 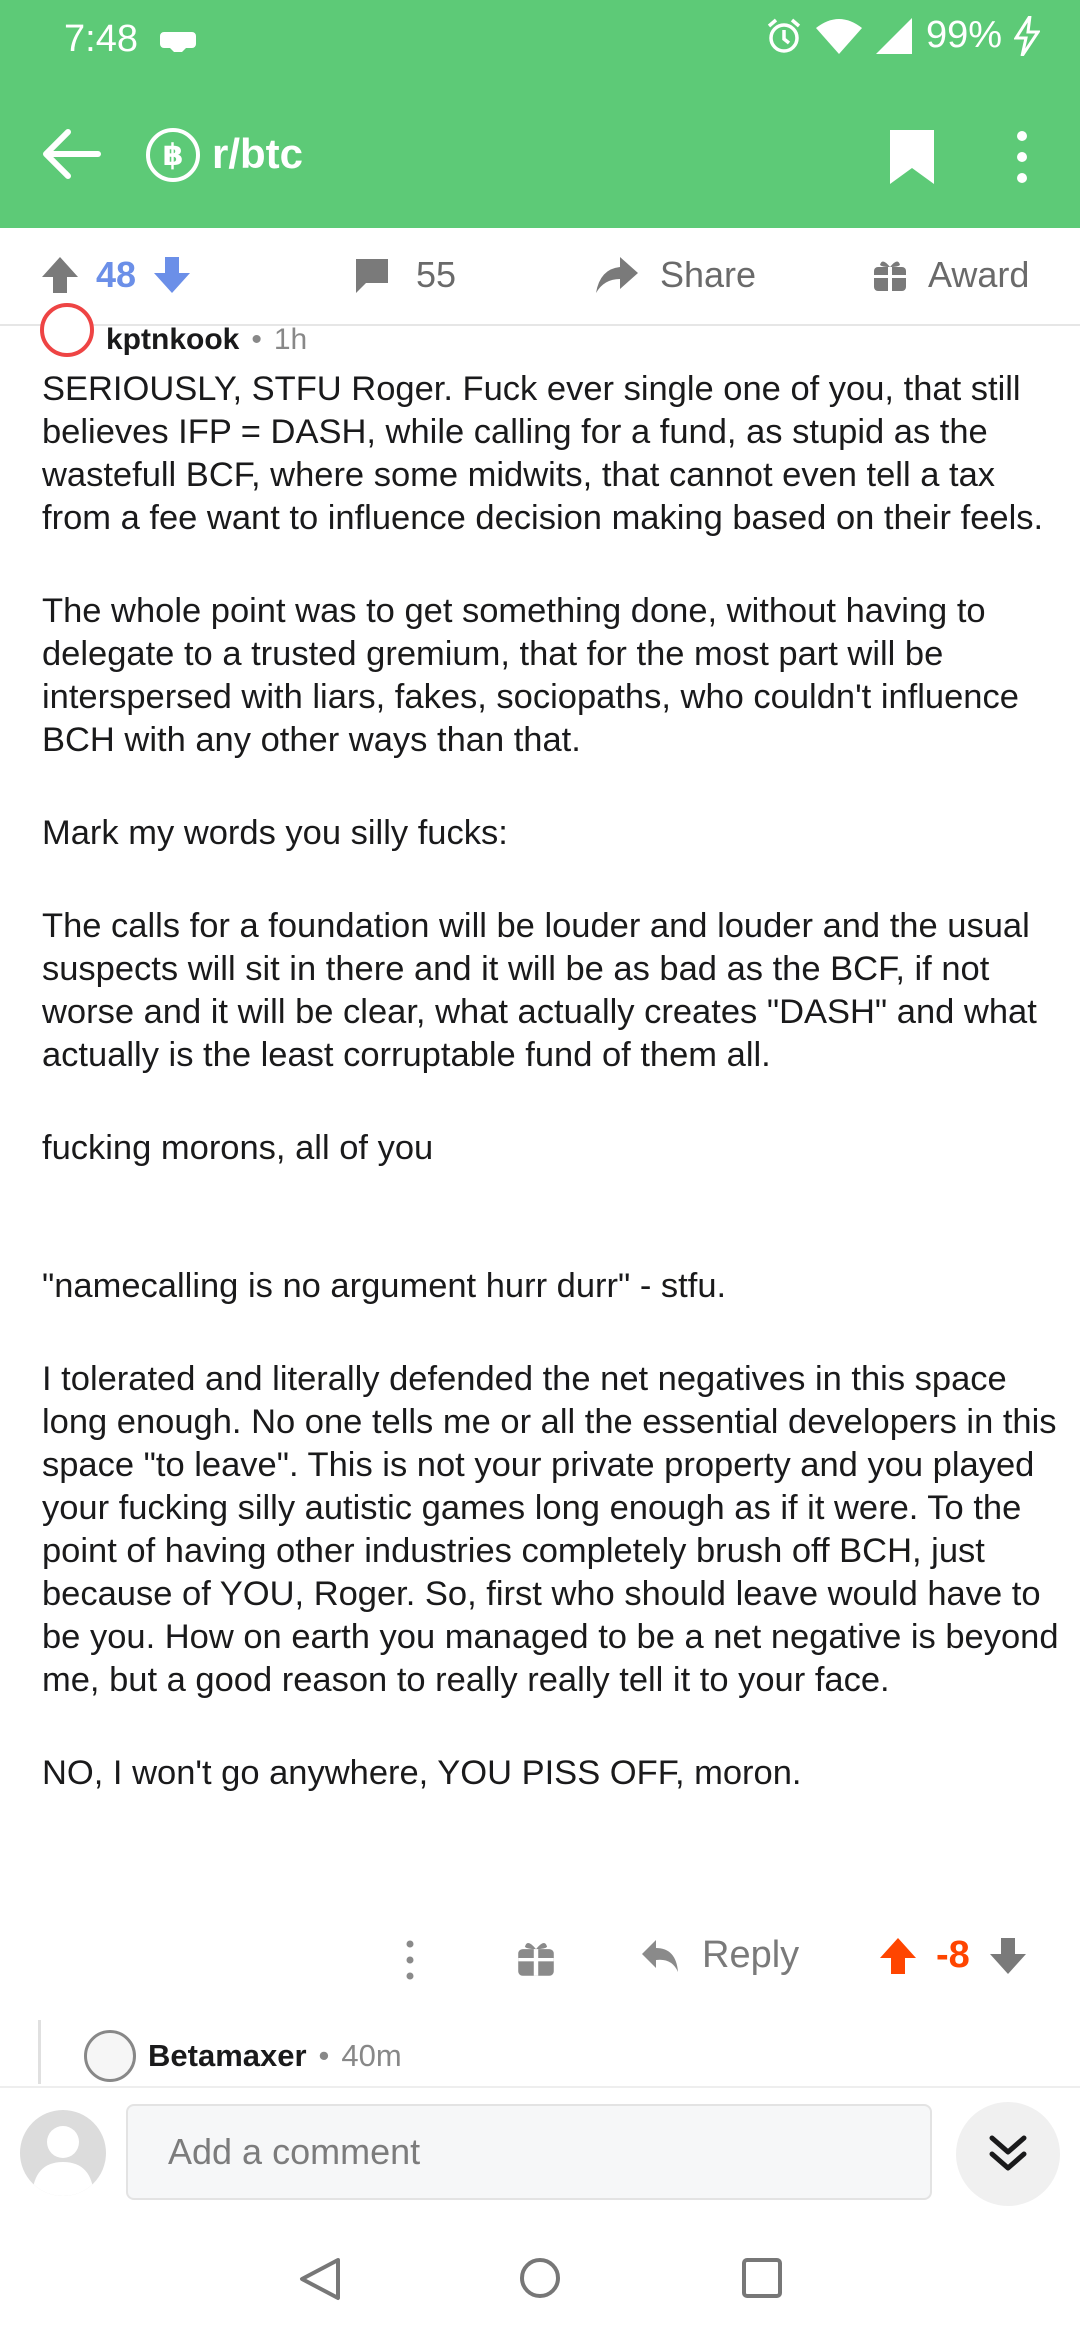 I want to click on nav-recent-apps-icon, so click(x=762, y=2278).